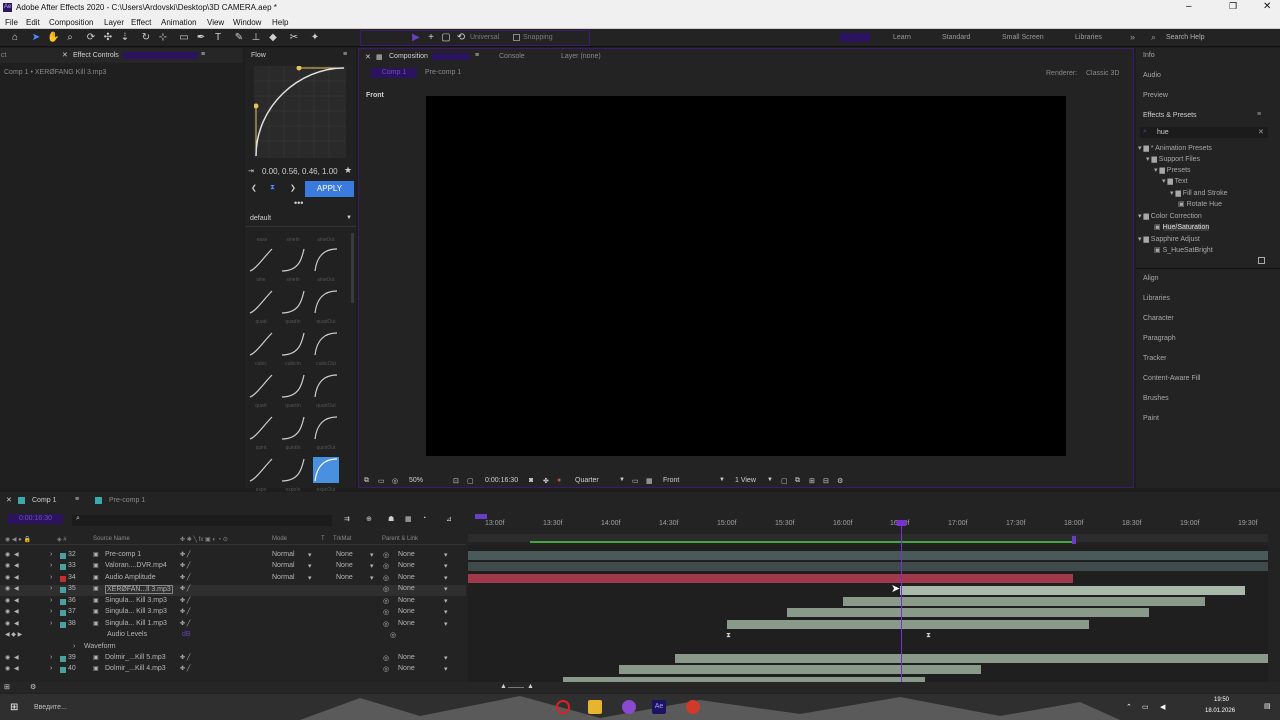  Describe the element at coordinates (1152, 75) in the screenshot. I see `audio-panel-tab: Audio` at that location.